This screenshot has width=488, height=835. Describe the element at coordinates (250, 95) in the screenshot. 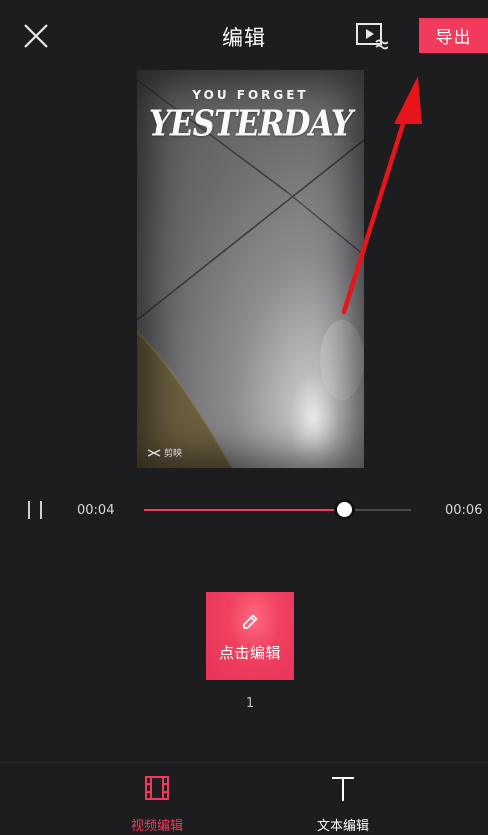

I see `overlay-text-line1: YOU FORGET` at that location.